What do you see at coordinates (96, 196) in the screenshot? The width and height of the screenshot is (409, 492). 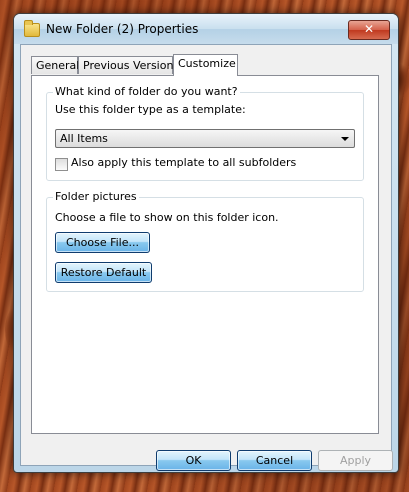 I see `group-legend: Folder pictures` at bounding box center [96, 196].